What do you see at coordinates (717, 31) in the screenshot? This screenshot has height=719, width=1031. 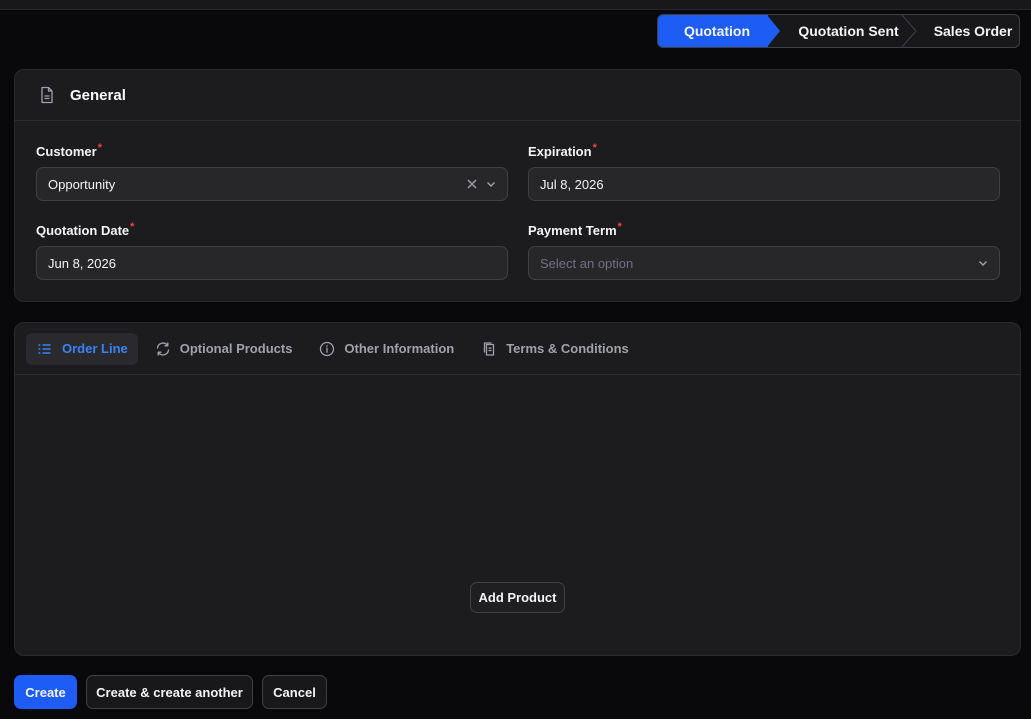 I see `step-label: Quotation` at bounding box center [717, 31].